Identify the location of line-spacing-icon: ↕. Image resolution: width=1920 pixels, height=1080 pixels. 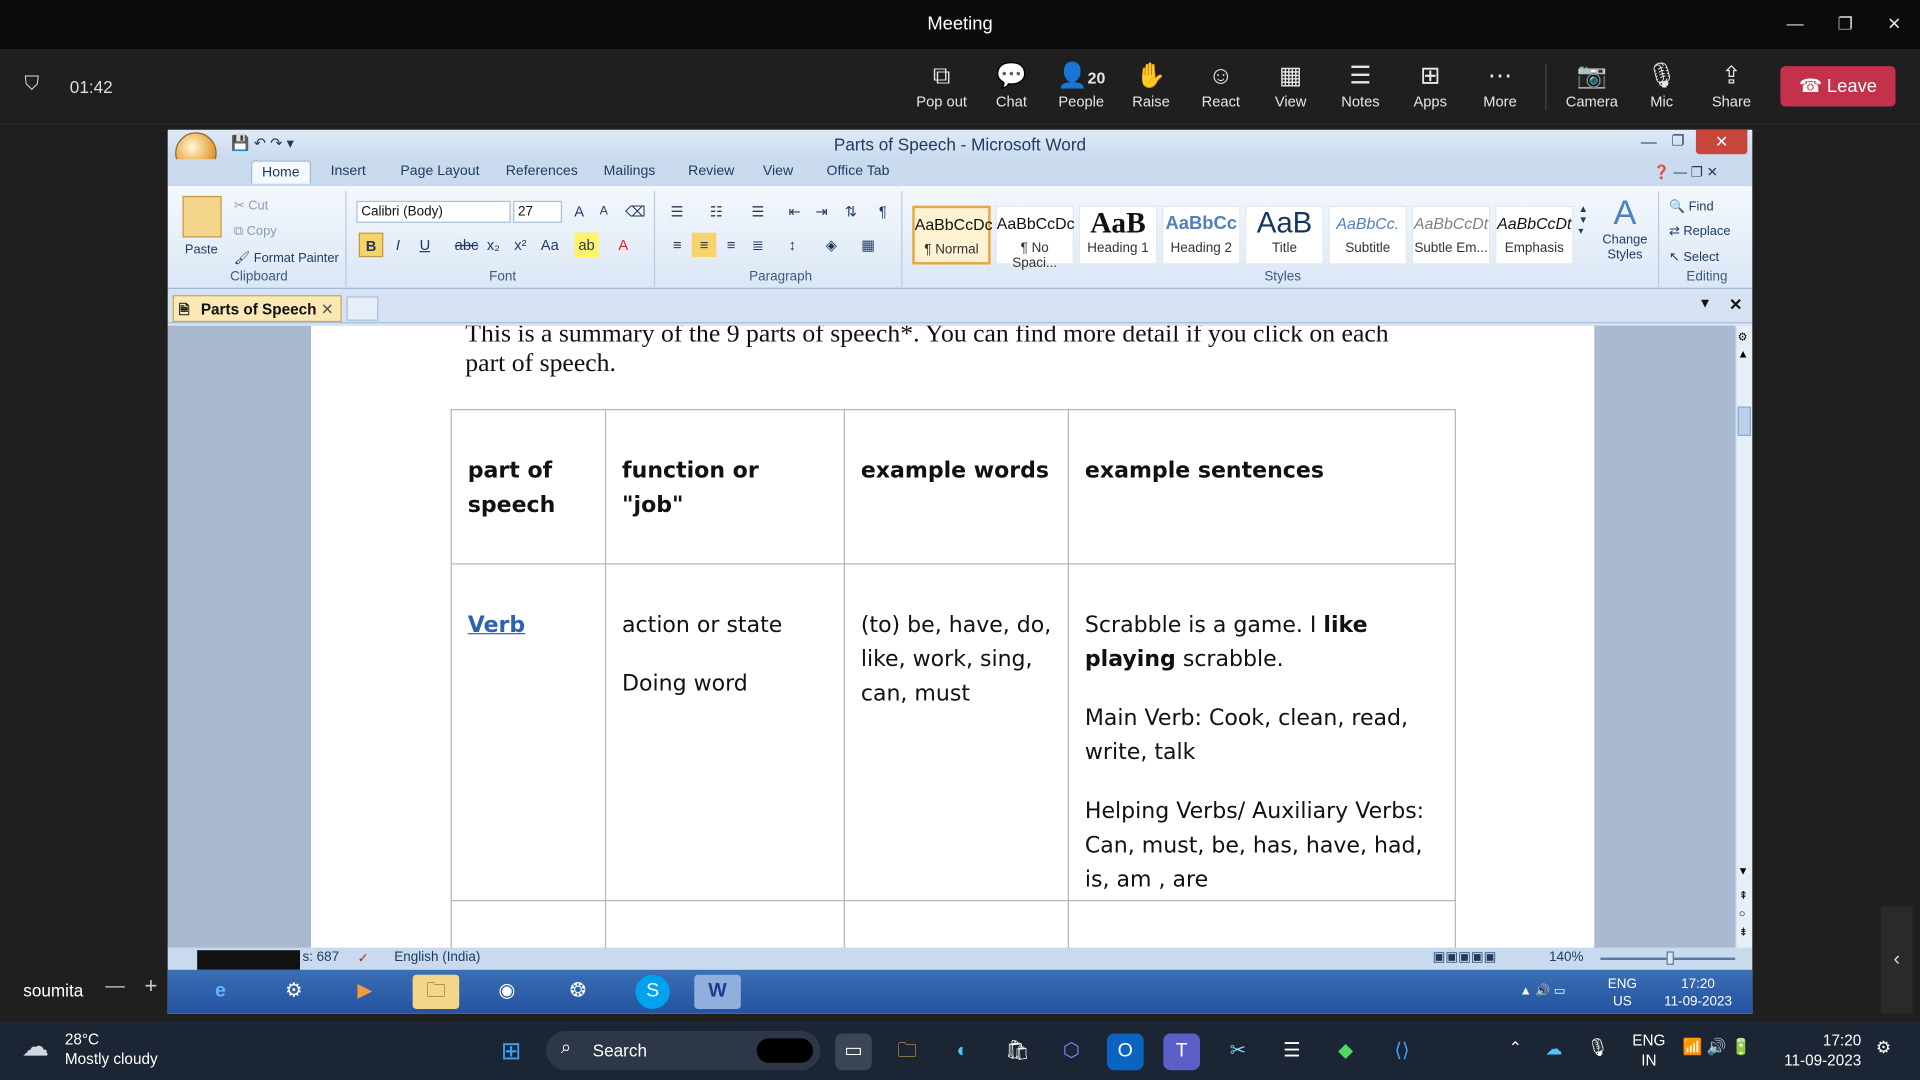
(792, 245).